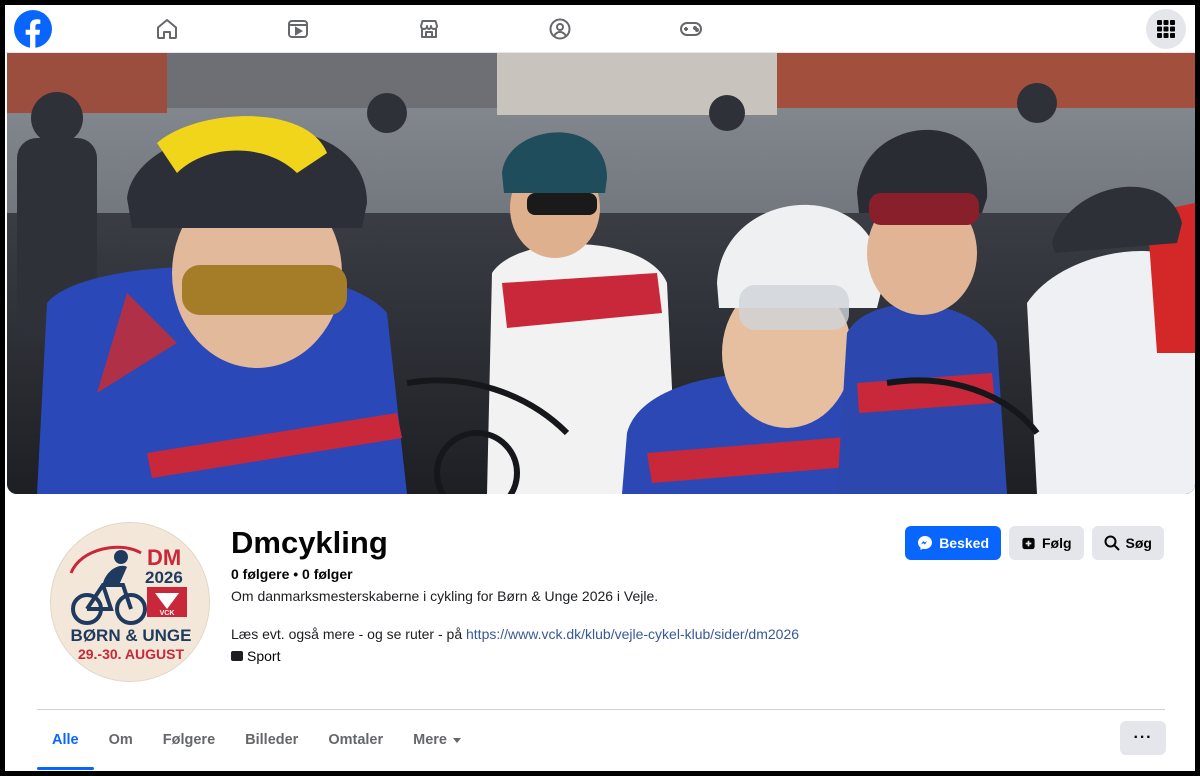 This screenshot has height=776, width=1200. Describe the element at coordinates (264, 656) in the screenshot. I see `category-label: Sport` at that location.